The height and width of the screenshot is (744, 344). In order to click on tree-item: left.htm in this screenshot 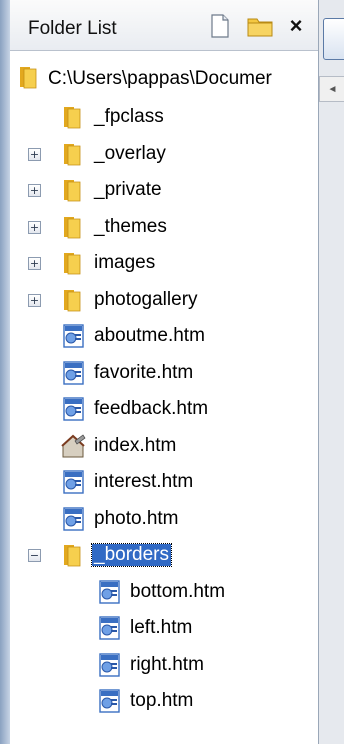, I will do `click(164, 628)`.